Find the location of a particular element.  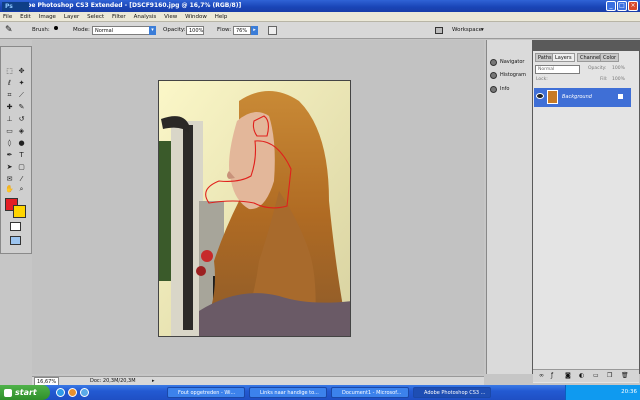

pen-tool-icon: ✒ is located at coordinates (9, 155).